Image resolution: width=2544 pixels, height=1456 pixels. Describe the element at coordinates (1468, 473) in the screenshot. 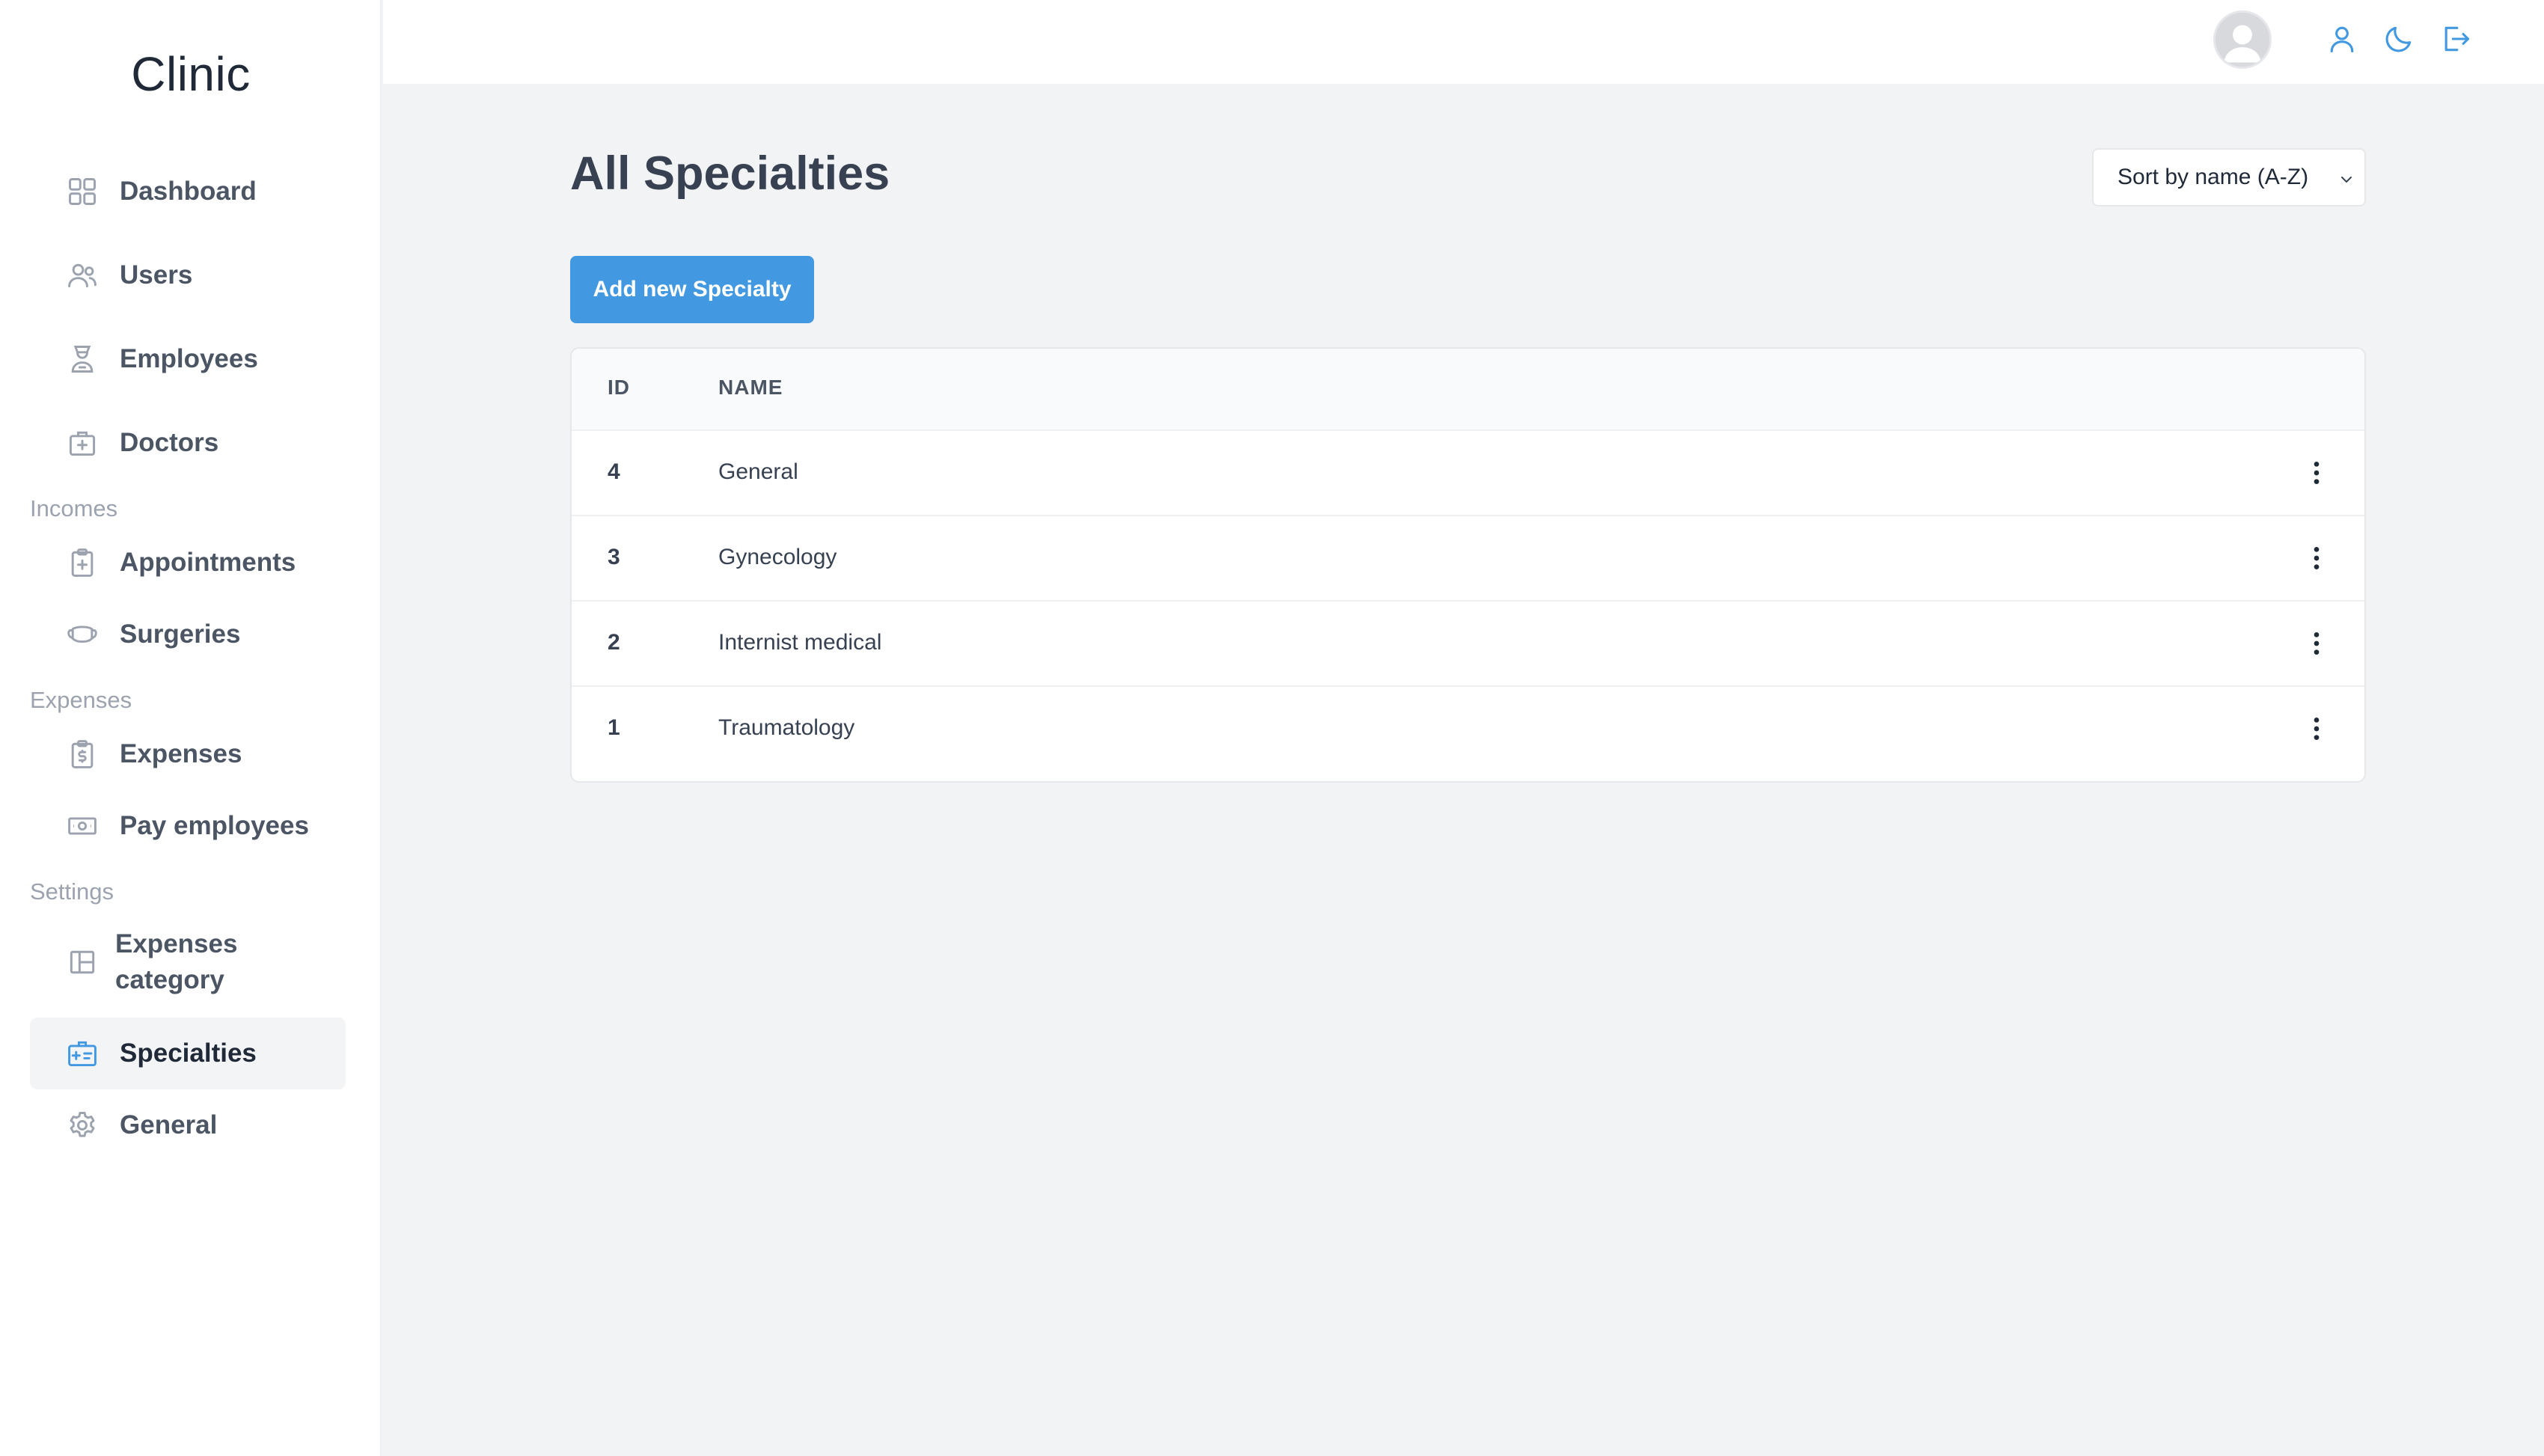

I see `table-row: 4 General` at that location.